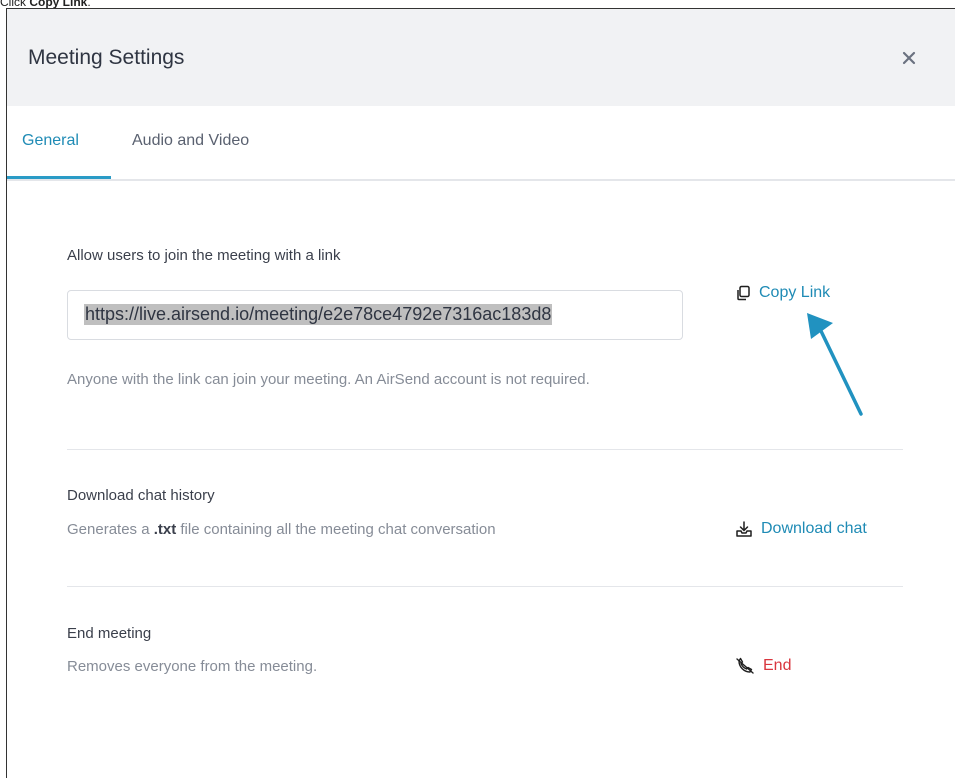 The image size is (955, 778). I want to click on tab-general: General, so click(50, 141).